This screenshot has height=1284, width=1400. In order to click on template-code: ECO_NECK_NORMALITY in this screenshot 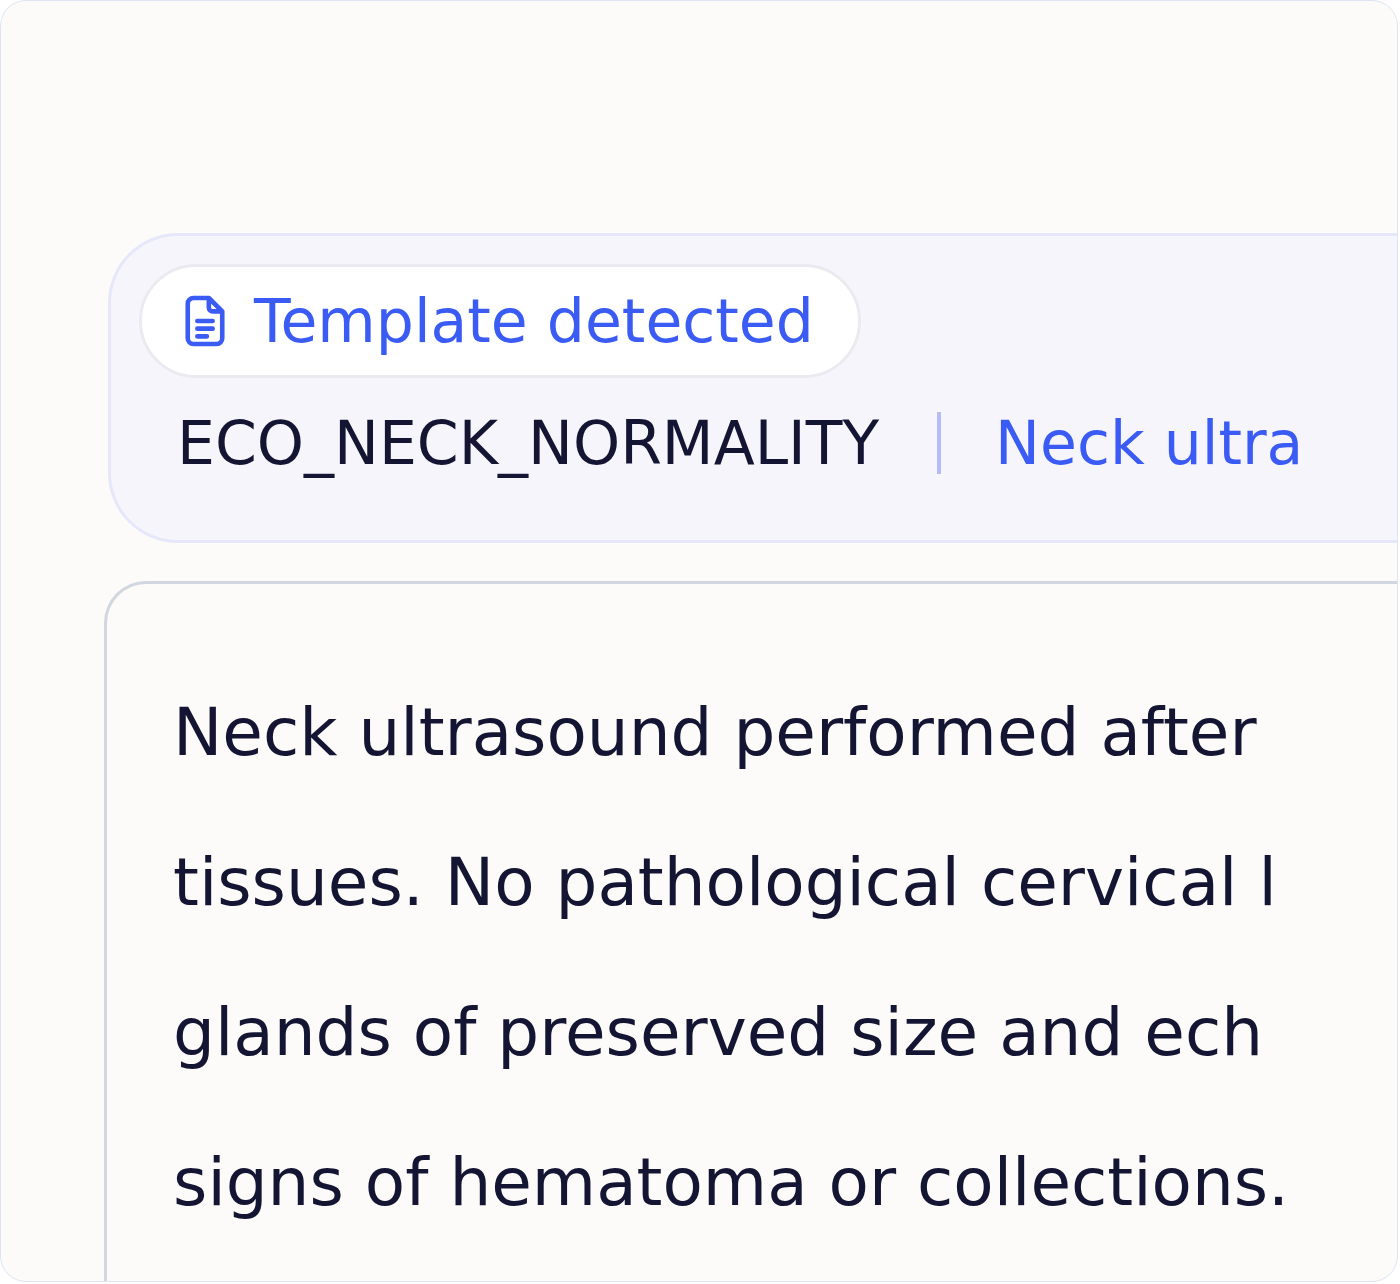, I will do `click(528, 443)`.